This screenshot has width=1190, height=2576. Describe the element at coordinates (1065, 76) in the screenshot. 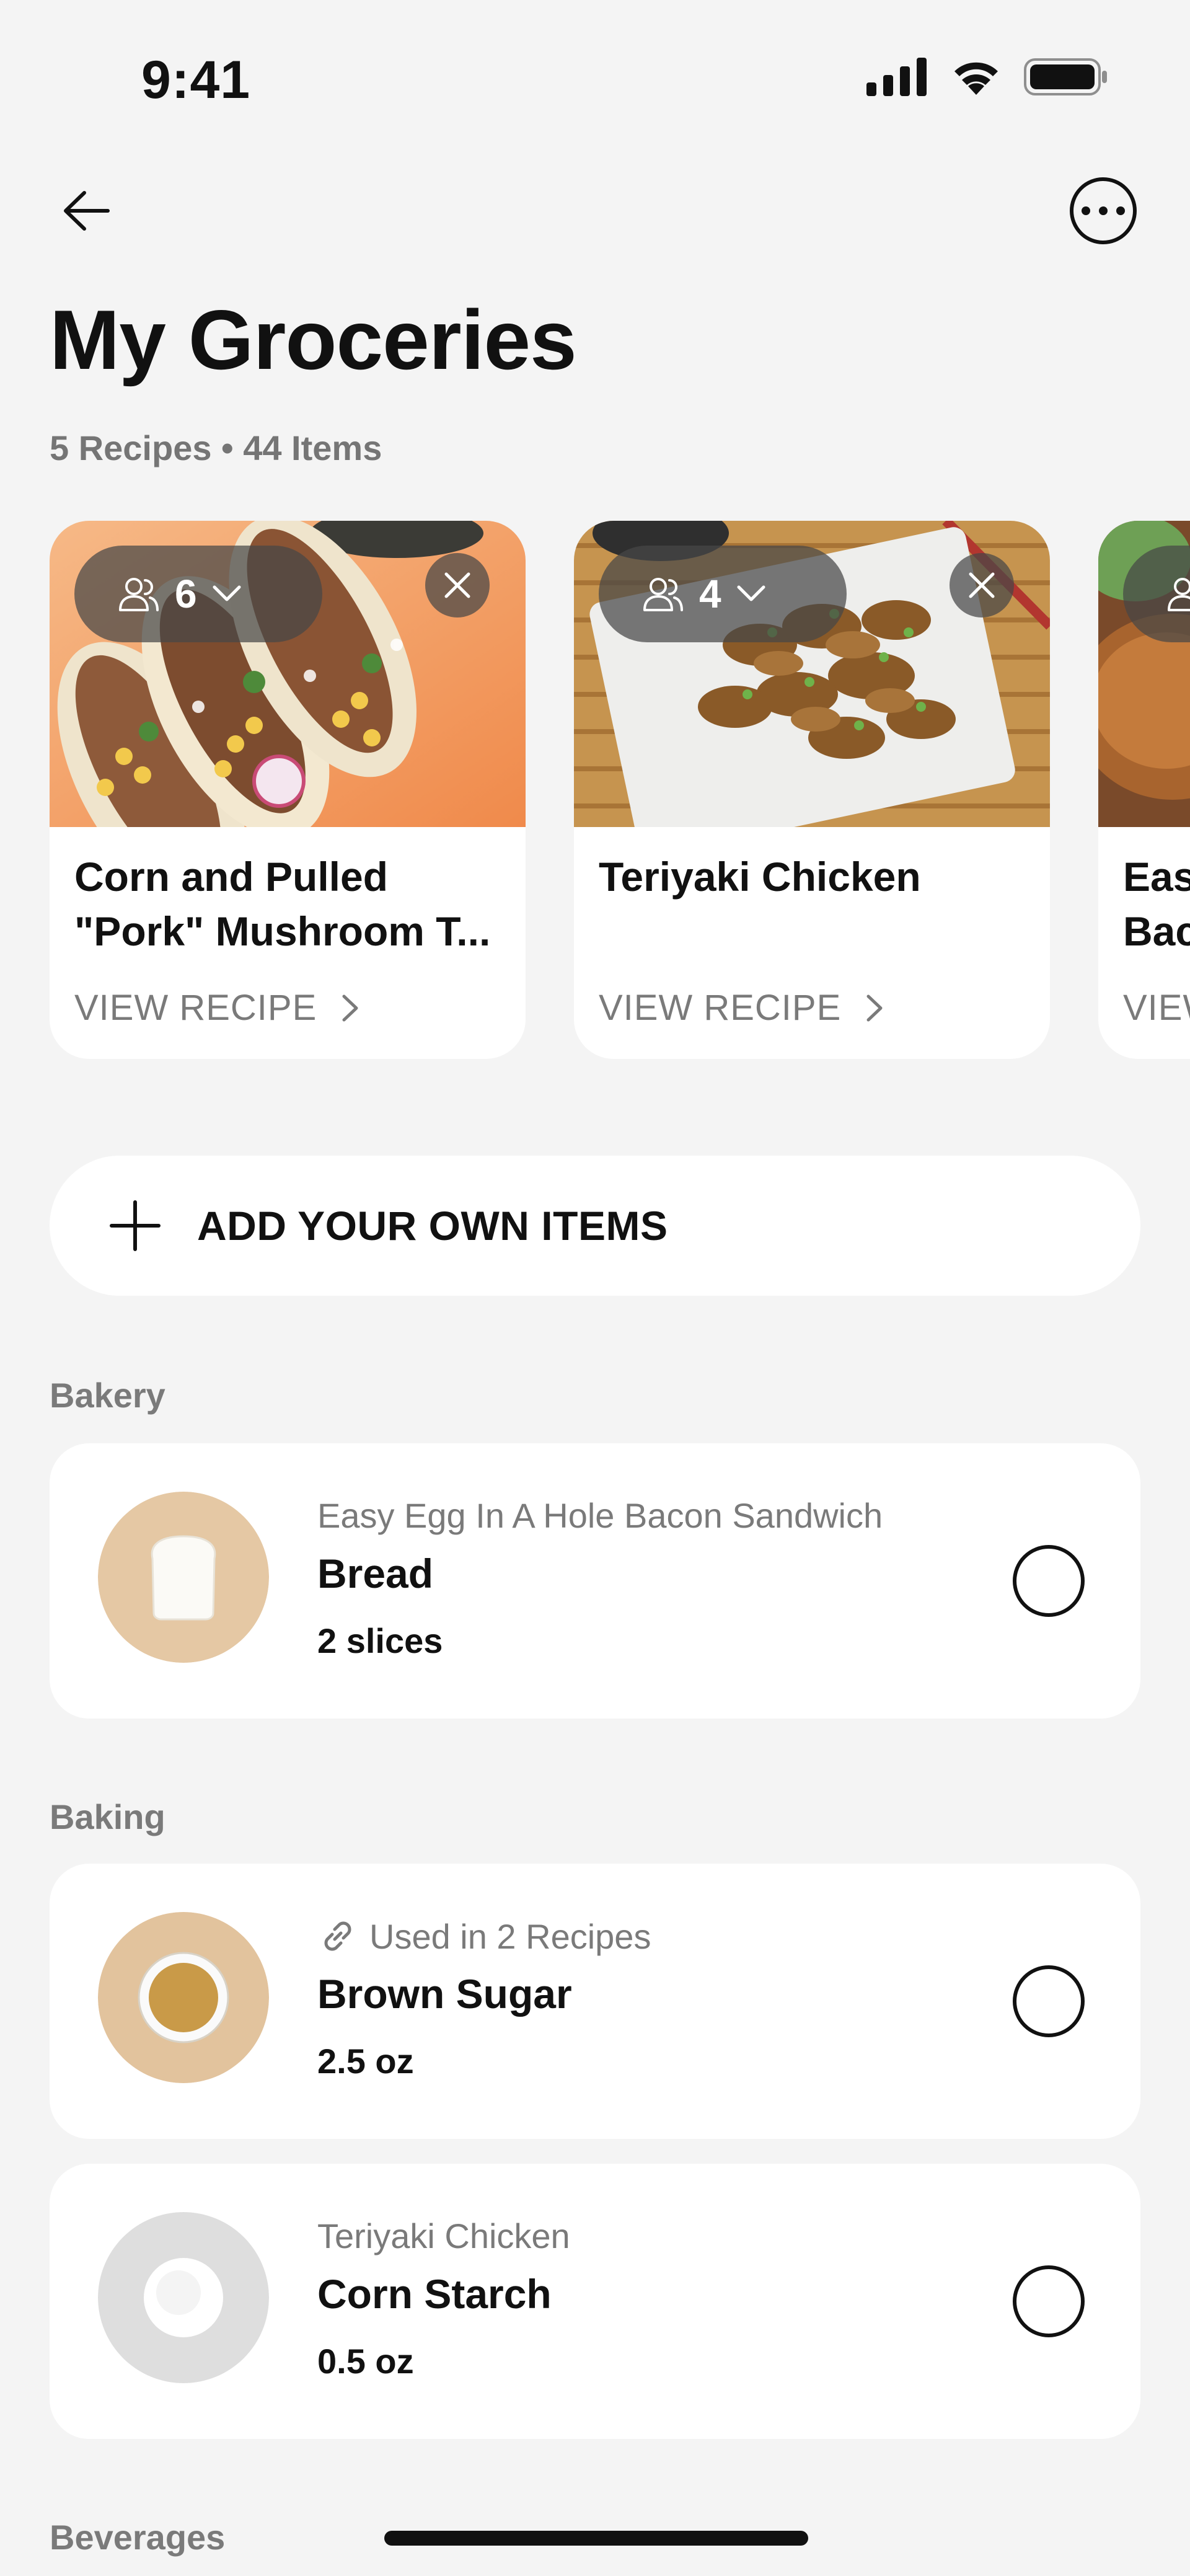

I see `battery-icon` at that location.